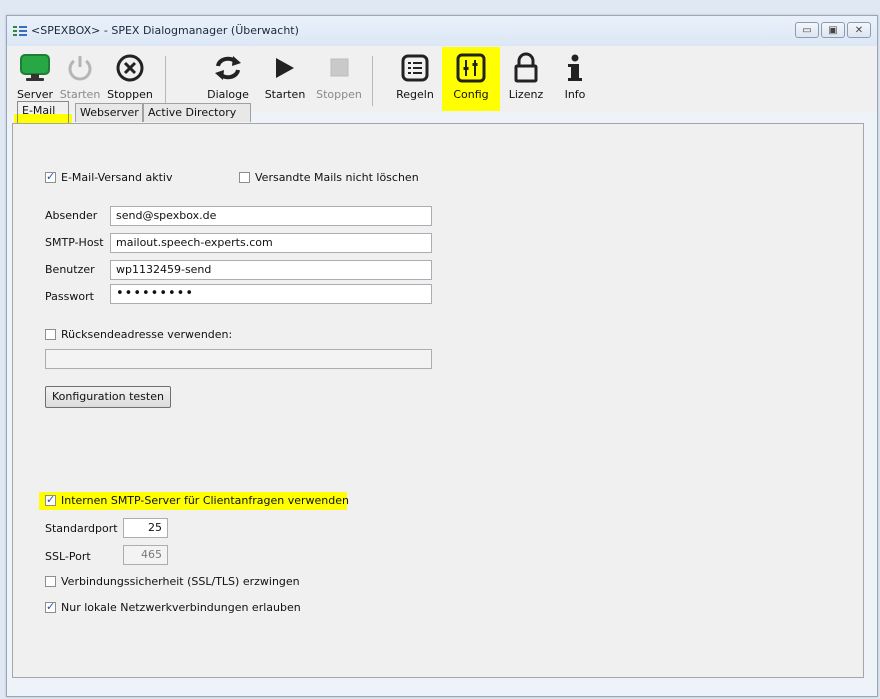 The height and width of the screenshot is (699, 880). I want to click on config-button: Config, so click(471, 75).